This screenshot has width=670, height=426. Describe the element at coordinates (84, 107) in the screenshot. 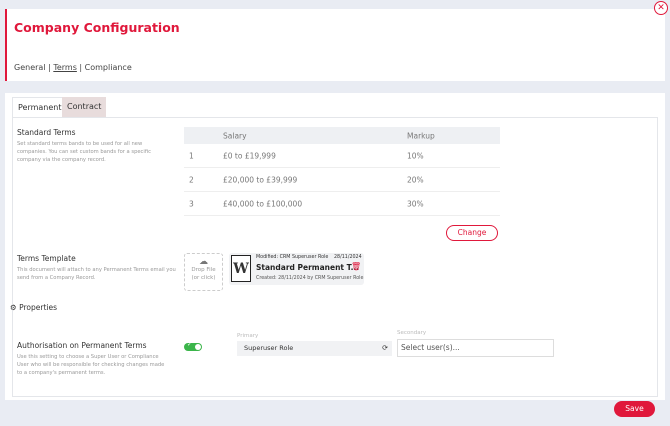

I see `tab-contract: Contract` at that location.